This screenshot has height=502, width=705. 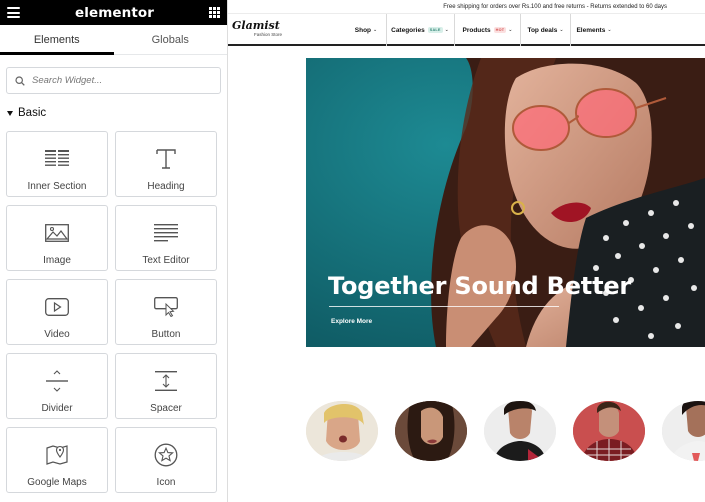 I want to click on widget-label: Inner Section, so click(x=57, y=186).